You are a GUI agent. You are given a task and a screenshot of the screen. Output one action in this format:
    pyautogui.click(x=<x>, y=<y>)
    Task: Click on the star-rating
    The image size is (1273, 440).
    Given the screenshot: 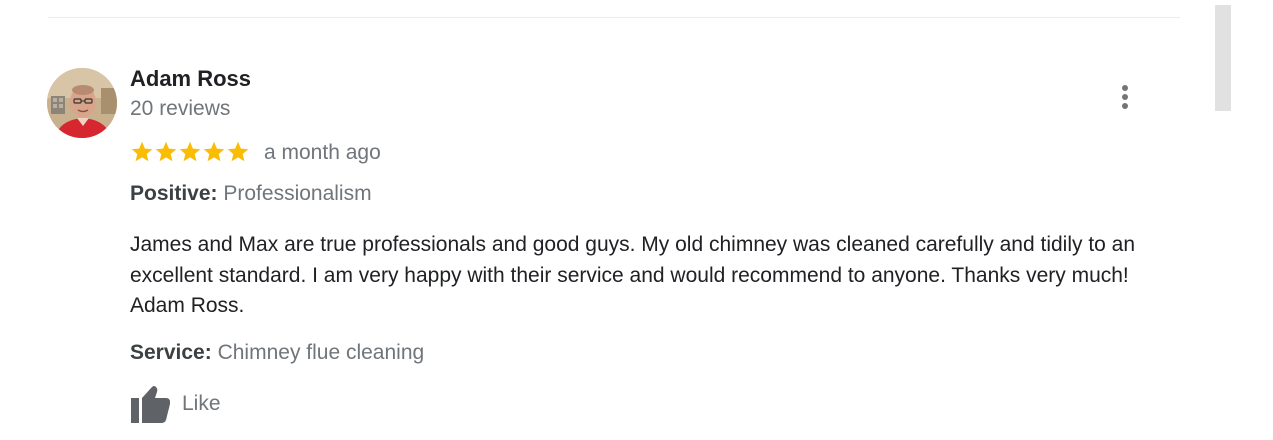 What is the action you would take?
    pyautogui.click(x=190, y=152)
    